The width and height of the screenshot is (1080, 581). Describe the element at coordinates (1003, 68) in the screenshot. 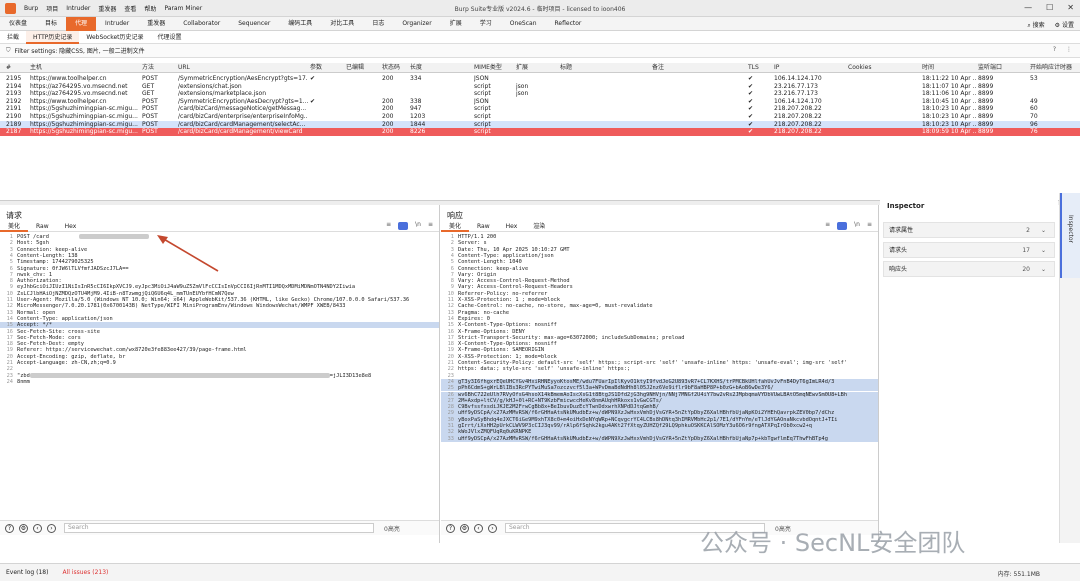

I see `column-header: 监听端口` at that location.